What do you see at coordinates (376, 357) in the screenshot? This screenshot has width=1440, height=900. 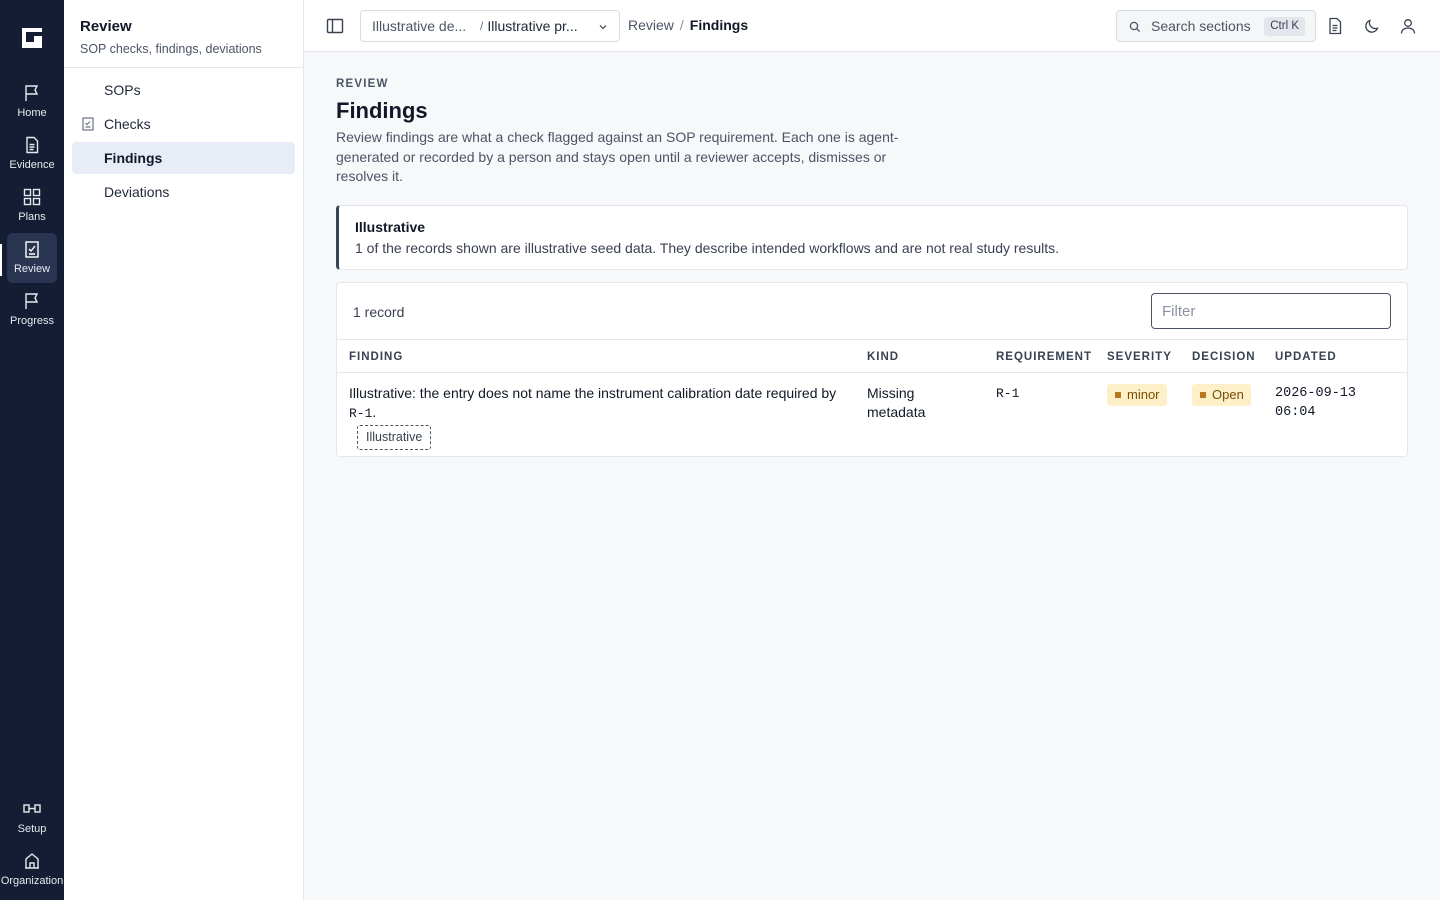 I see `column-header-finding: FINDING` at bounding box center [376, 357].